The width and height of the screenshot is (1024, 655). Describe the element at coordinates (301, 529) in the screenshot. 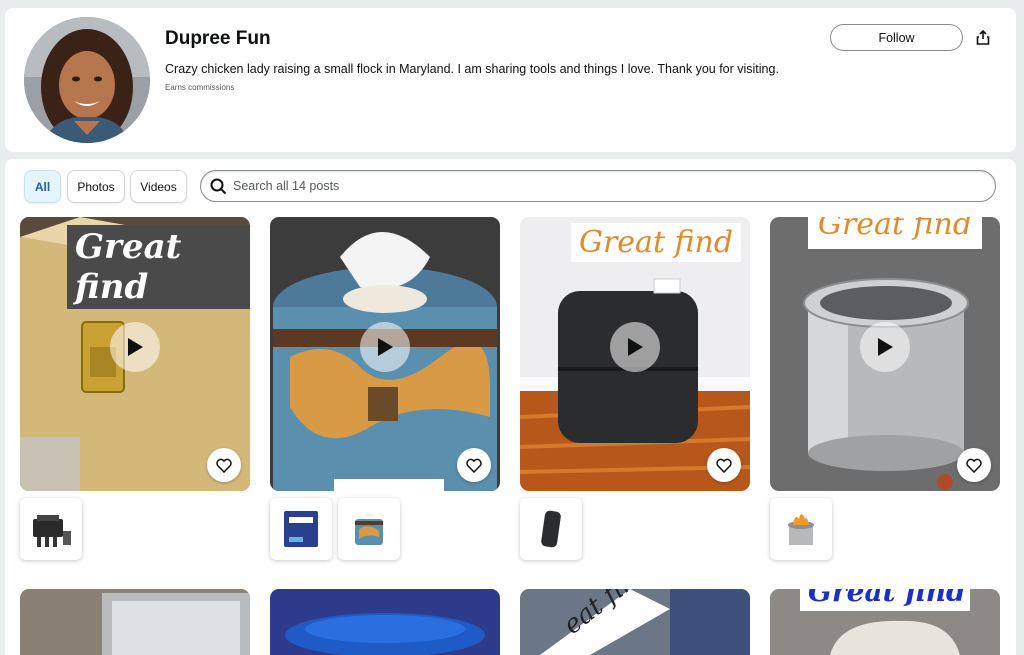

I see `kleenex-box-icon` at that location.